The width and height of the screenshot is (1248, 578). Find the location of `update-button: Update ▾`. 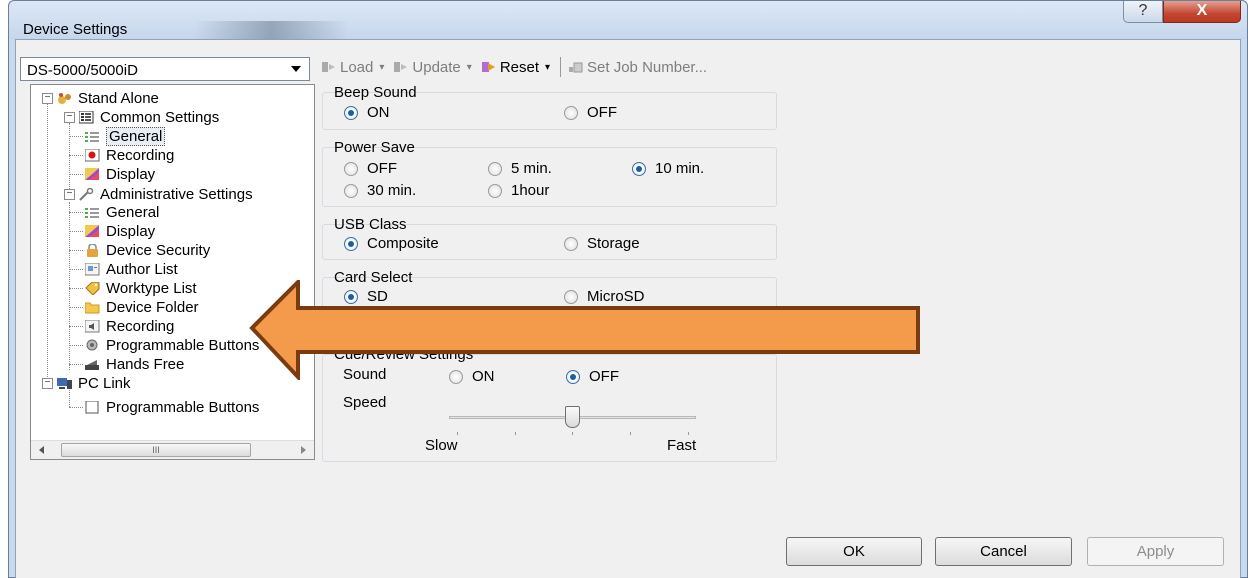

update-button: Update ▾ is located at coordinates (433, 67).